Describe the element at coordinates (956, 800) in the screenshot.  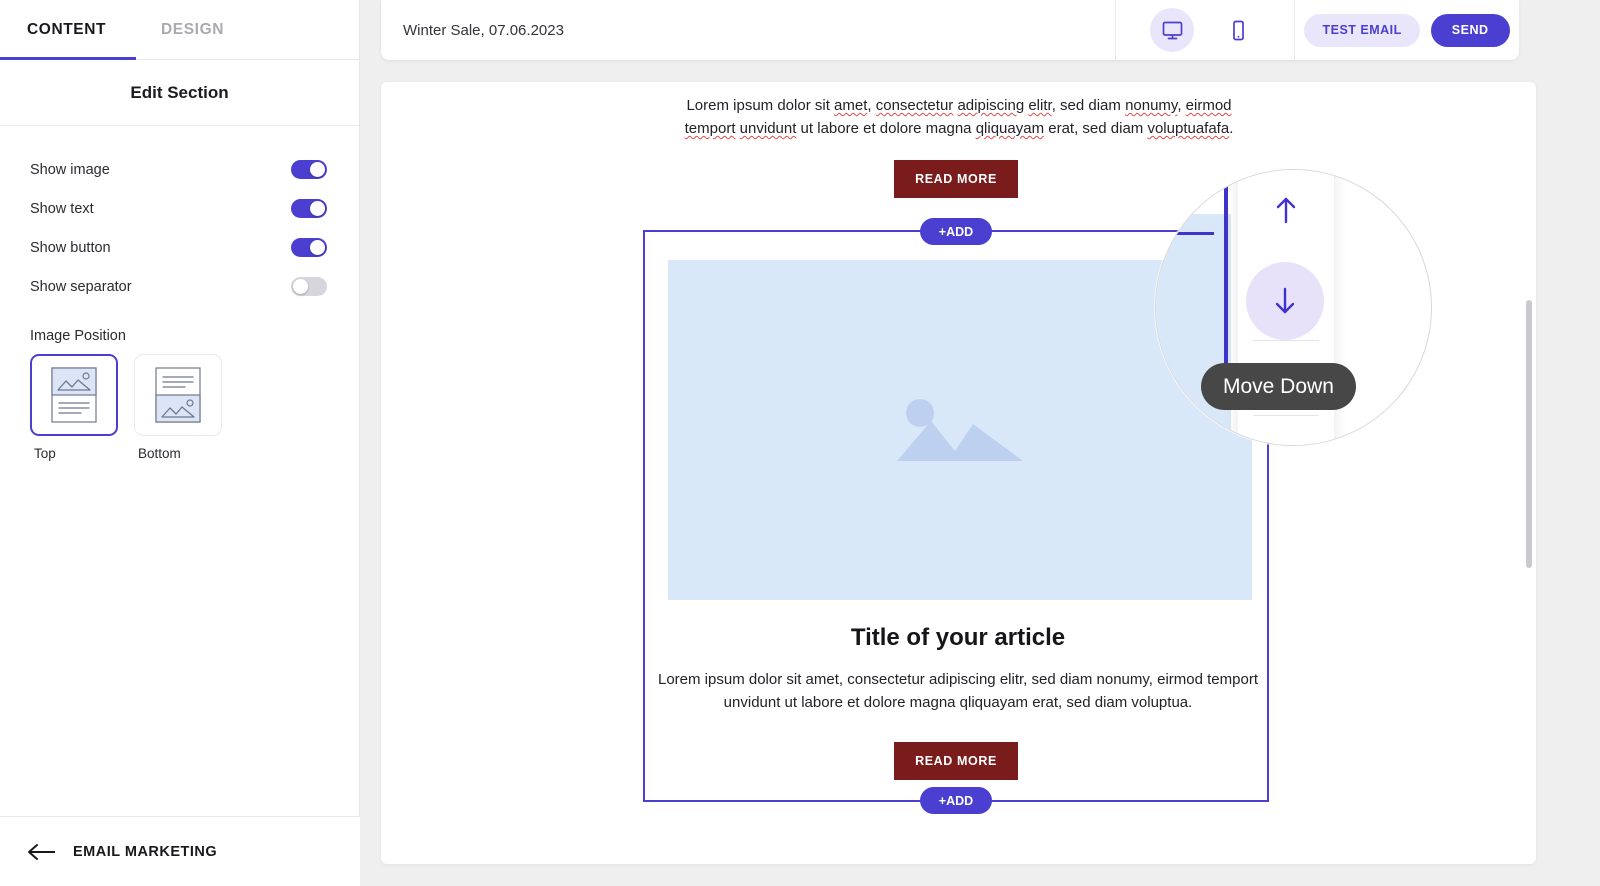
I see `add-section-button-bottom: +ADD` at that location.